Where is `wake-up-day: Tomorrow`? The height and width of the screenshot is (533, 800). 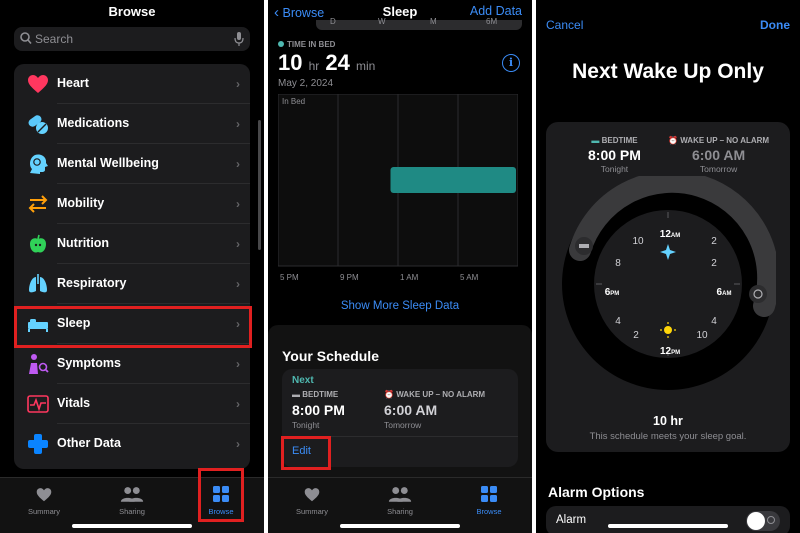 wake-up-day: Tomorrow is located at coordinates (718, 169).